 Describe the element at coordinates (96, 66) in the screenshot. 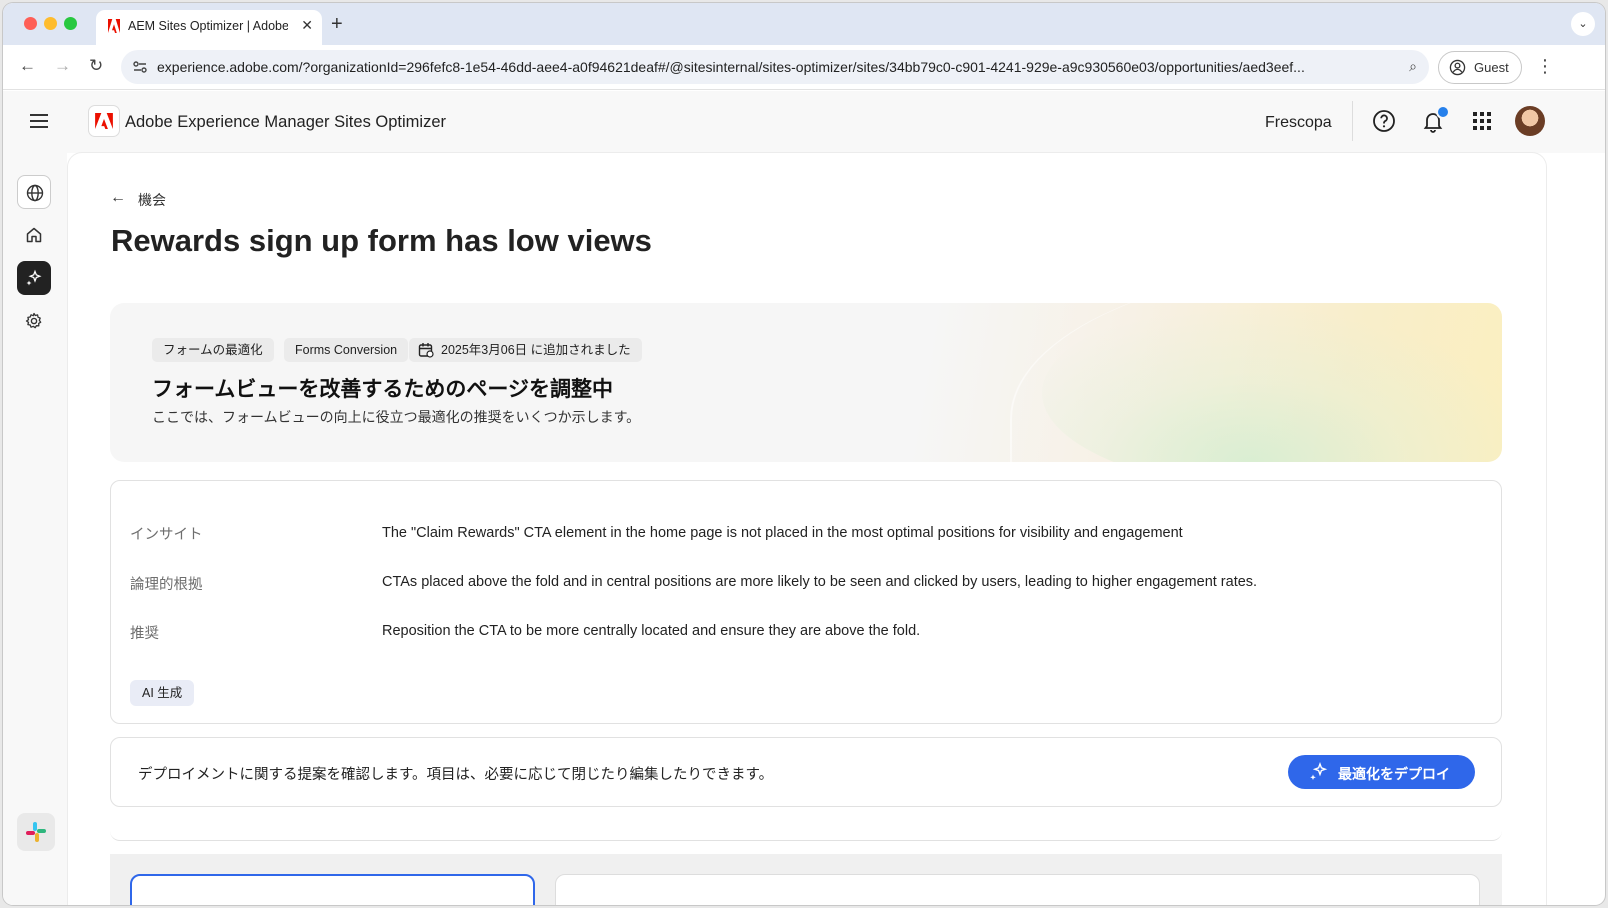

I see `reload-icon: ↻` at that location.